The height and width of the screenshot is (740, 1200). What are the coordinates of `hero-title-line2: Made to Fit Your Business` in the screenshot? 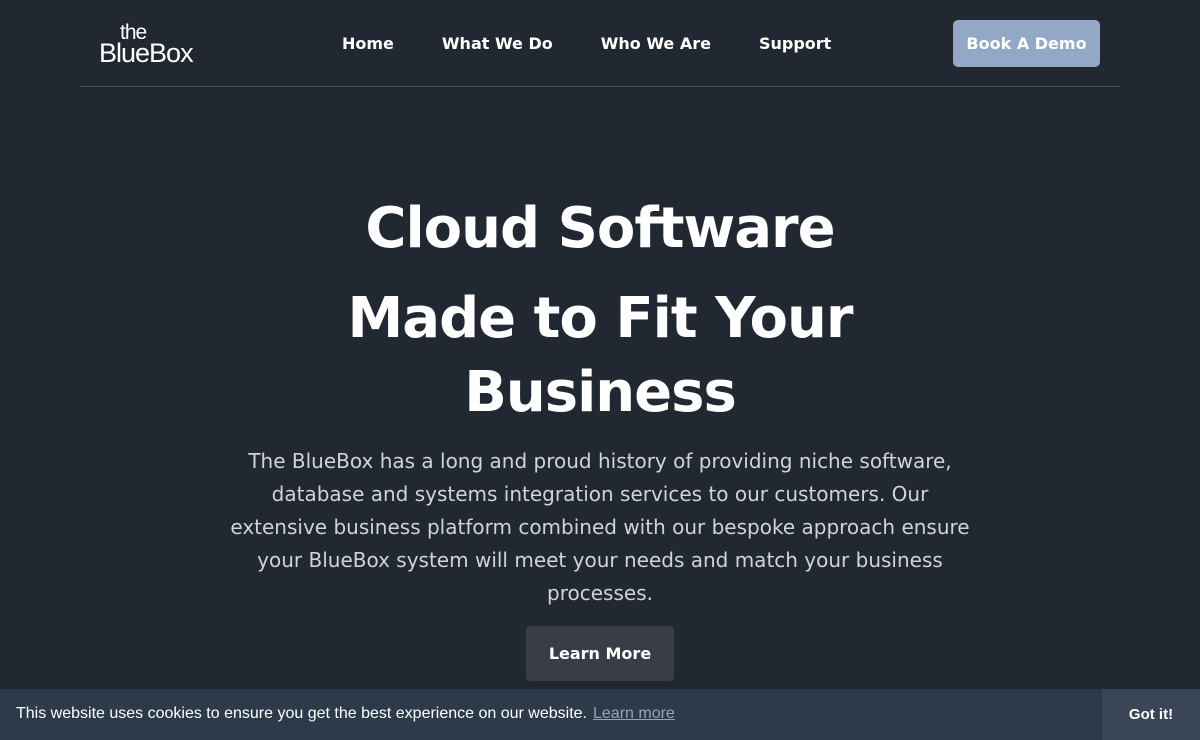 It's located at (600, 355).